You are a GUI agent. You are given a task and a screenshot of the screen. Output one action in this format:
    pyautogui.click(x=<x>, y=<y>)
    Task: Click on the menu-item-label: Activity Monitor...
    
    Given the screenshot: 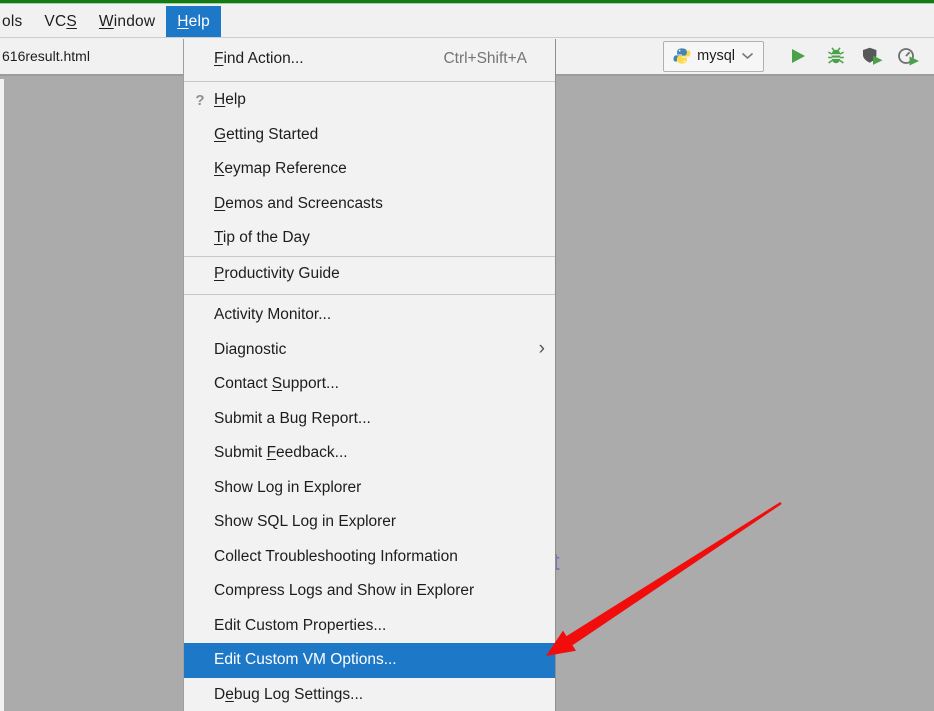 What is the action you would take?
    pyautogui.click(x=273, y=315)
    